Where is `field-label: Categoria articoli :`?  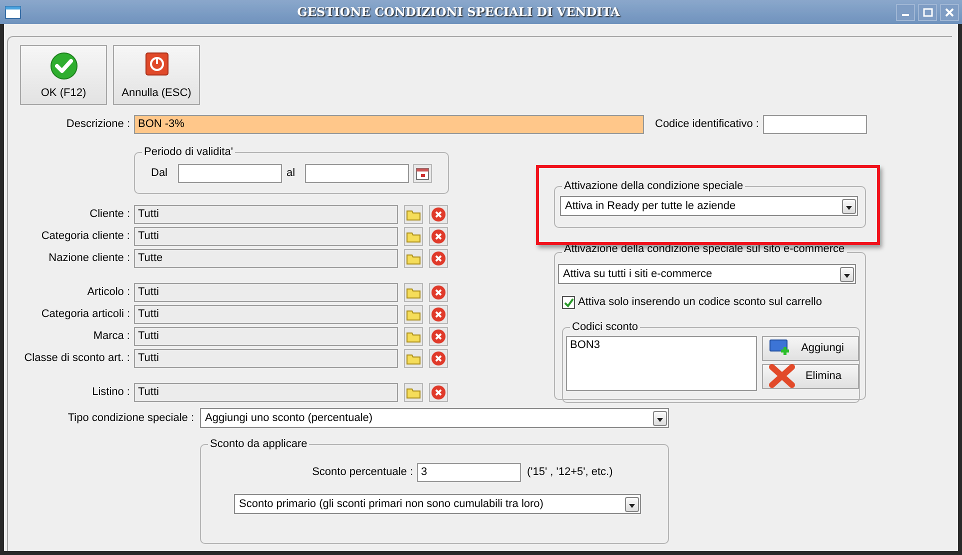
field-label: Categoria articoli : is located at coordinates (85, 314).